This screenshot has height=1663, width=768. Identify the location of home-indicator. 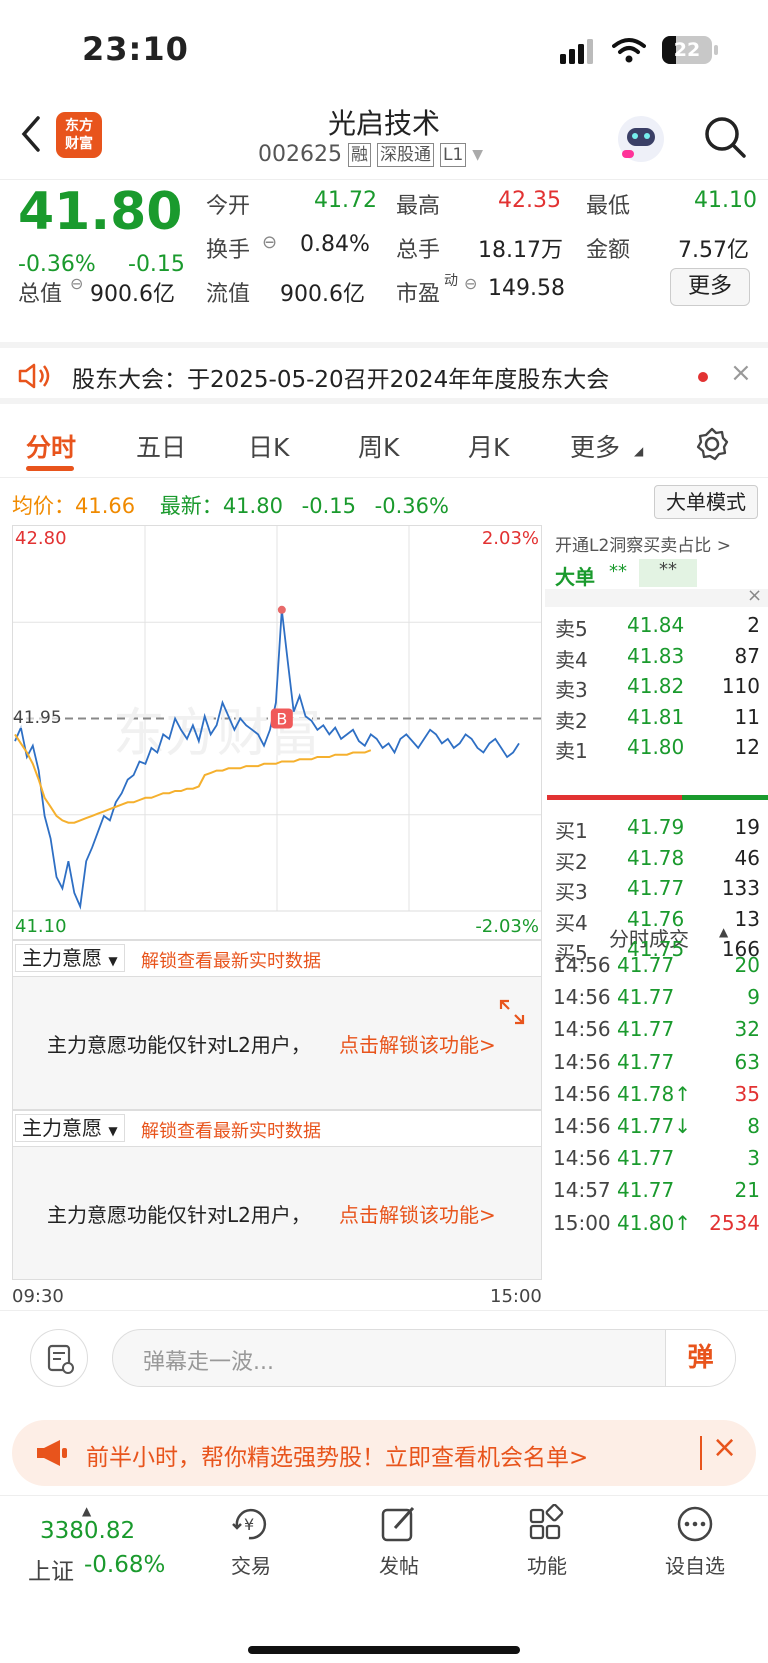
(384, 1650).